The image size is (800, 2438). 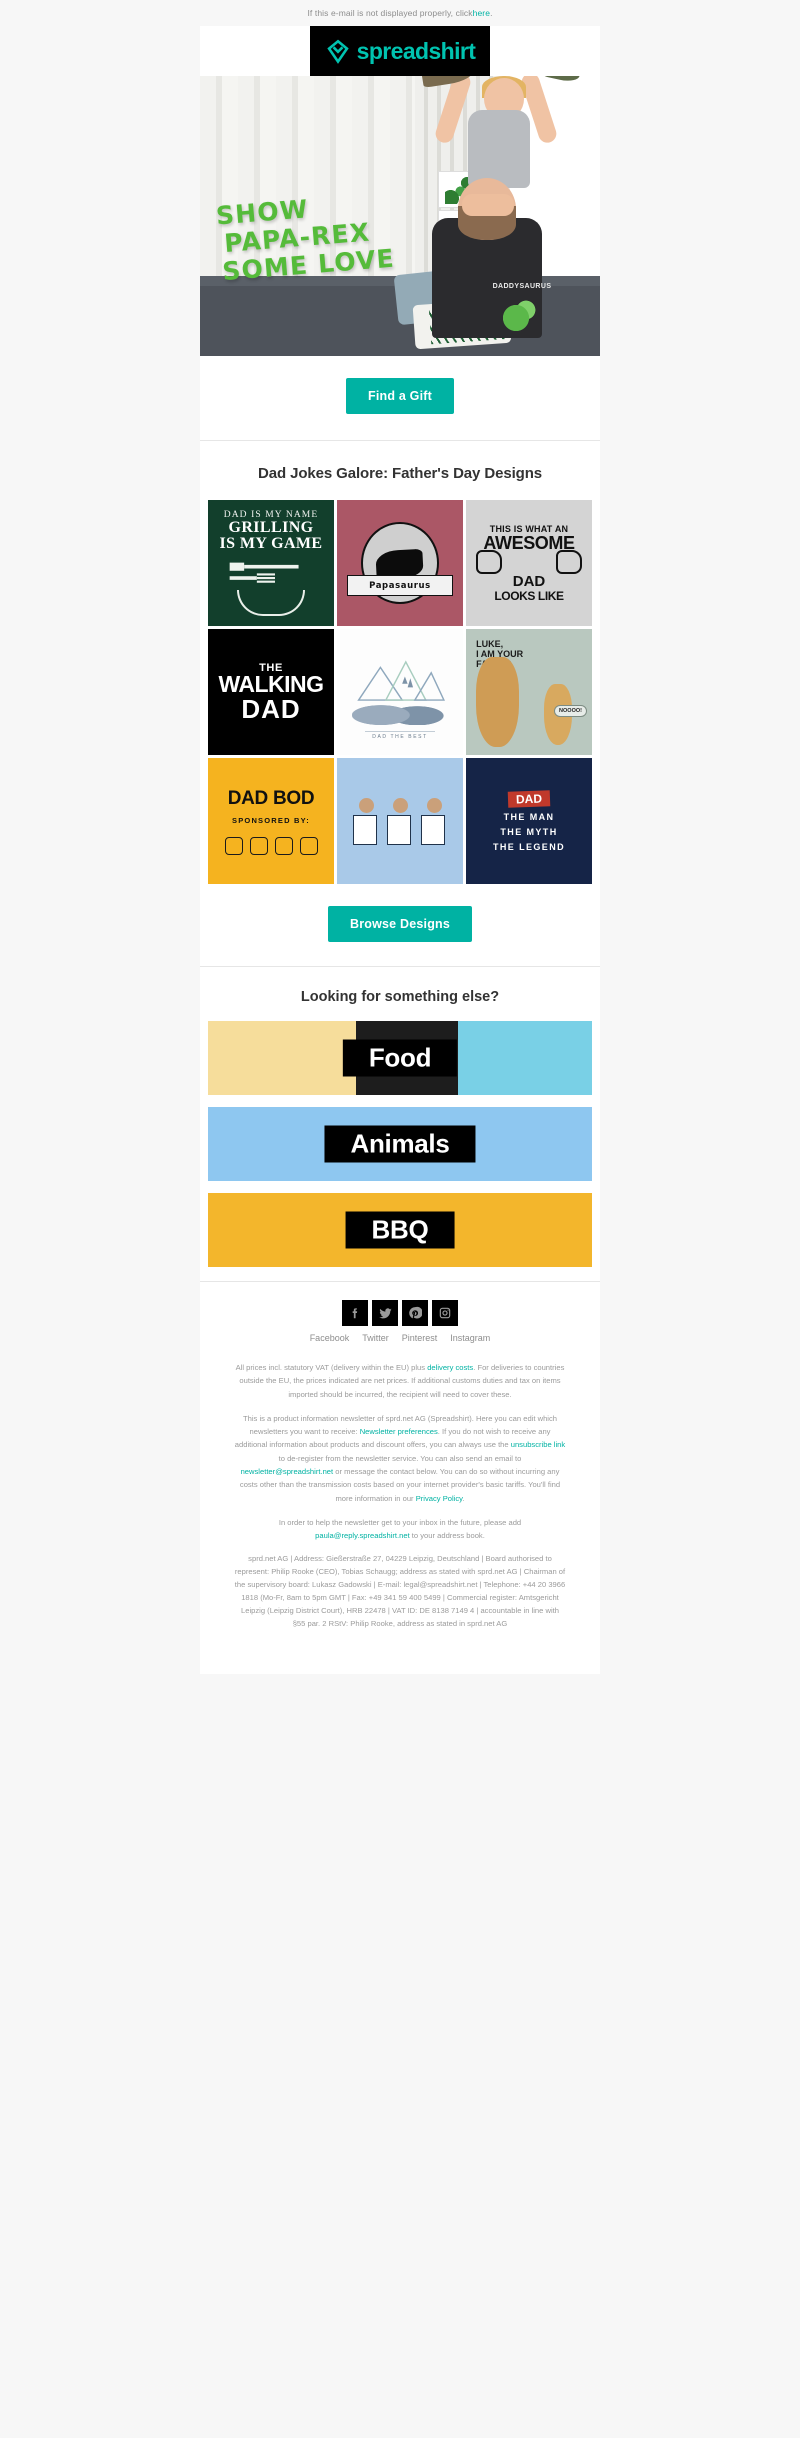 I want to click on find-gift-button: Find a Gift, so click(x=400, y=396).